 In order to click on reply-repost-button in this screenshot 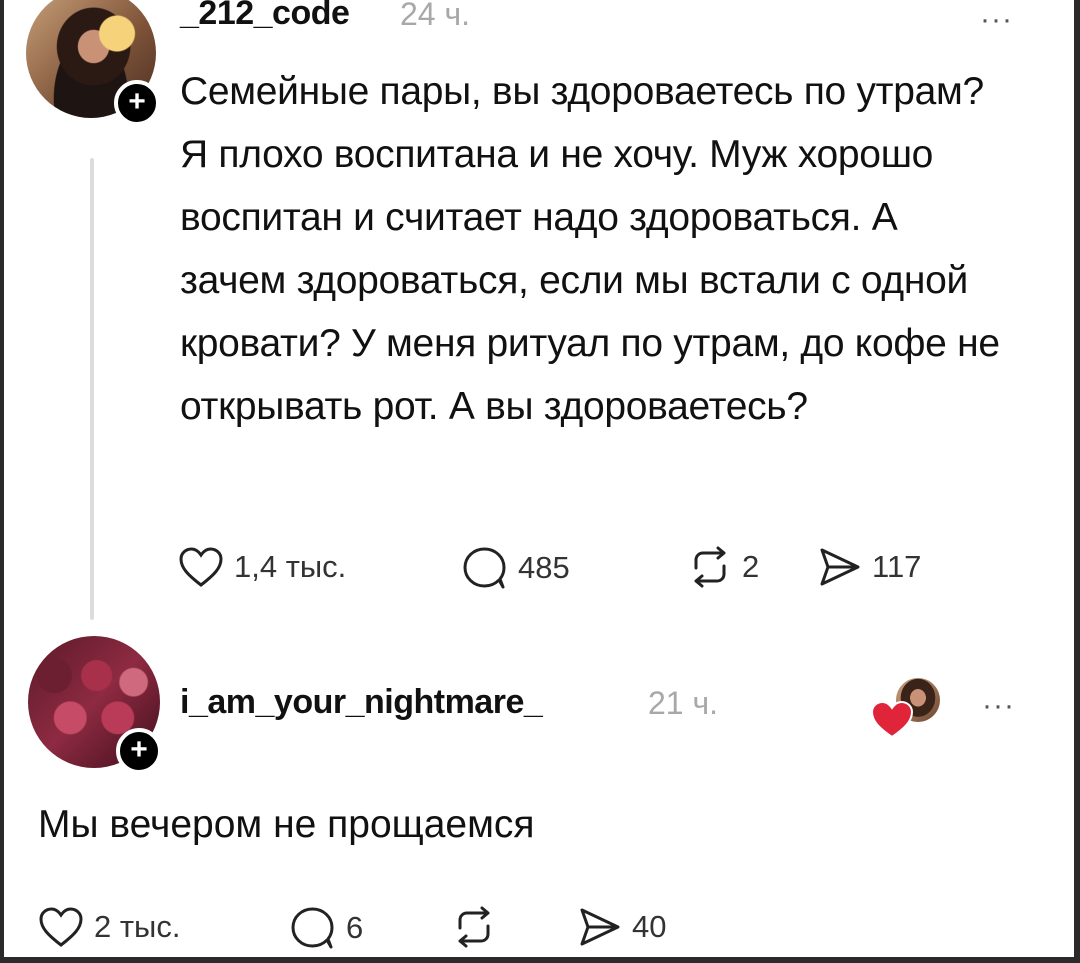, I will do `click(479, 927)`.